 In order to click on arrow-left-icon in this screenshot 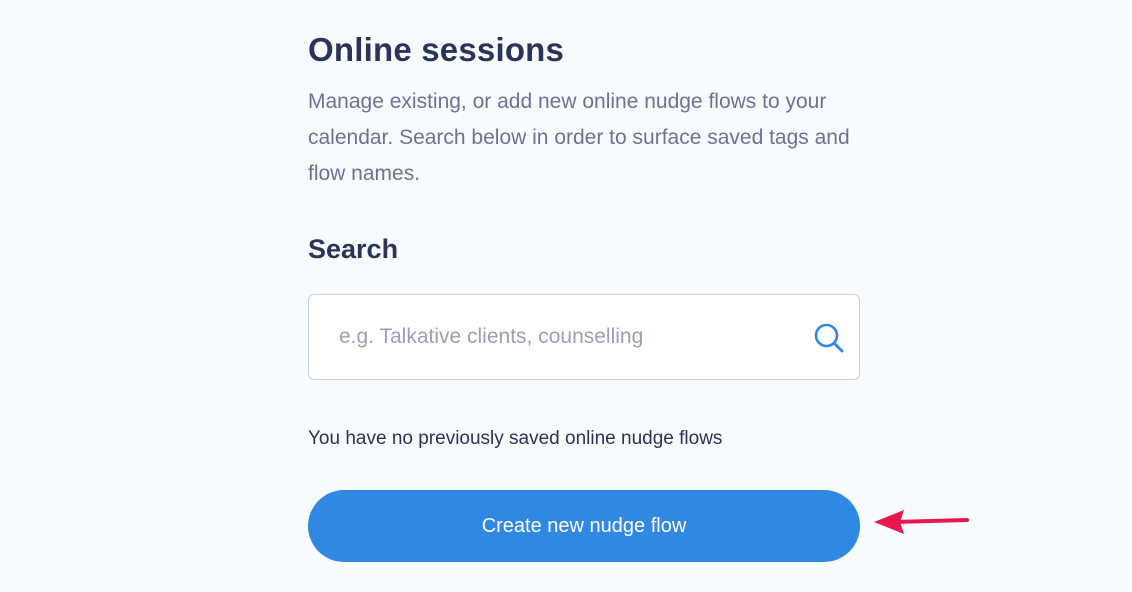, I will do `click(921, 522)`.